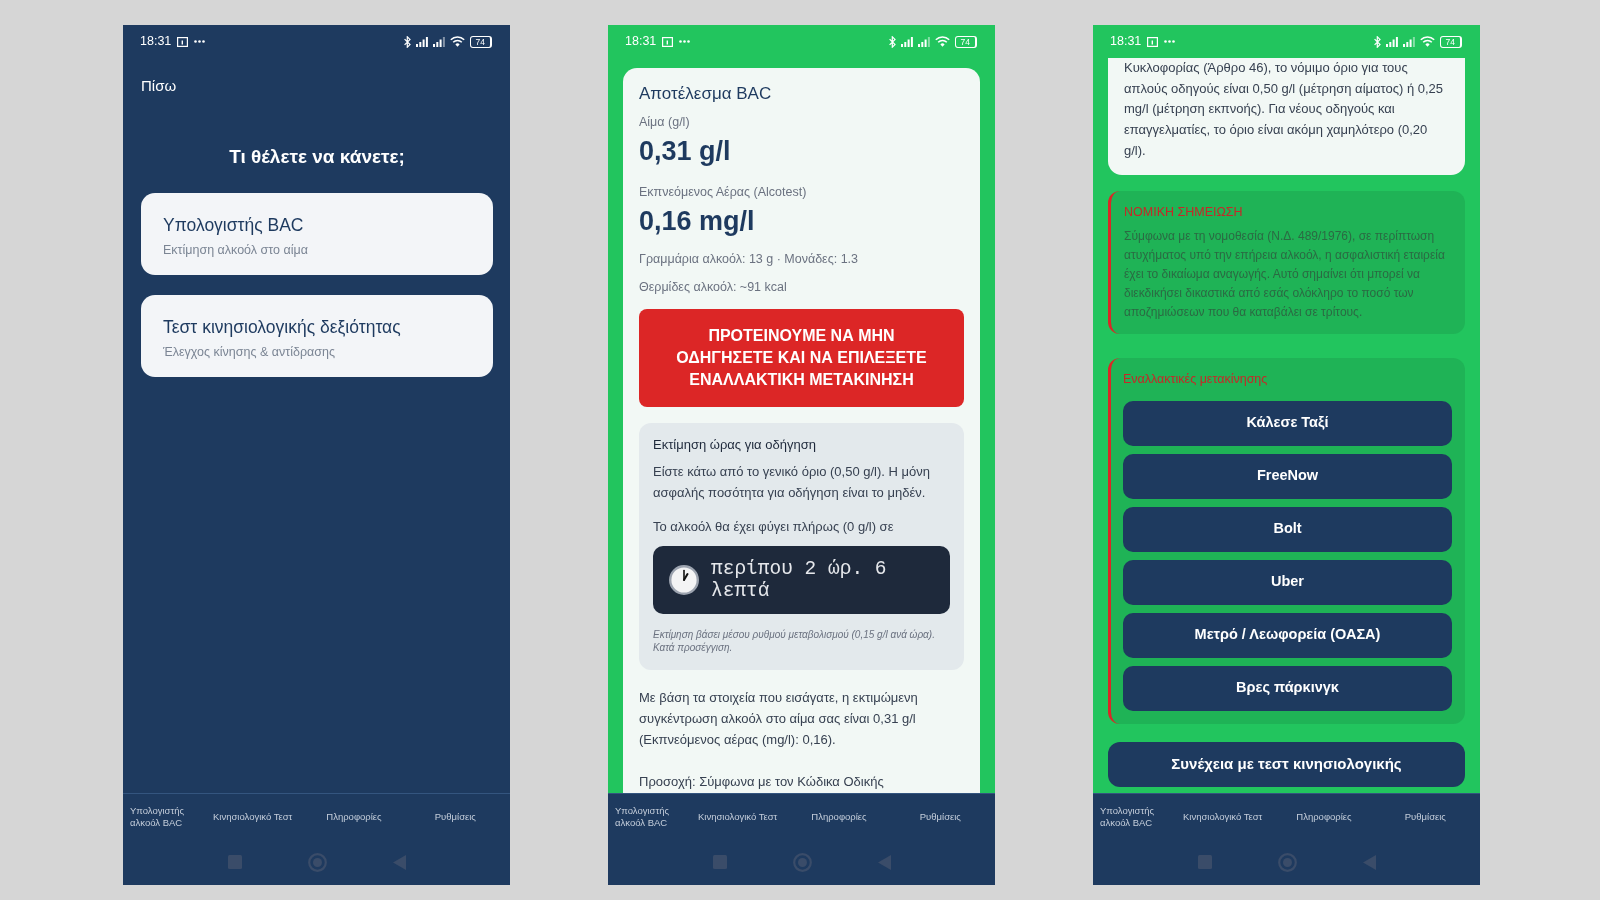 This screenshot has width=1600, height=900. Describe the element at coordinates (799, 580) in the screenshot. I see `countdown-text: περίπου 2 ώρ. 6 λεπτά` at that location.